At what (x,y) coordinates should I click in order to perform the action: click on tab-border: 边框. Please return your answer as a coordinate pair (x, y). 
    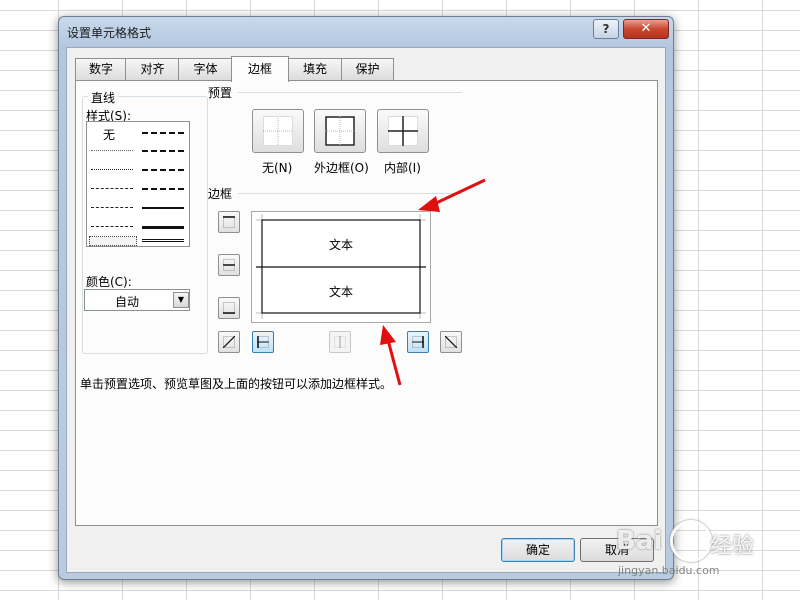
    Looking at the image, I should click on (260, 69).